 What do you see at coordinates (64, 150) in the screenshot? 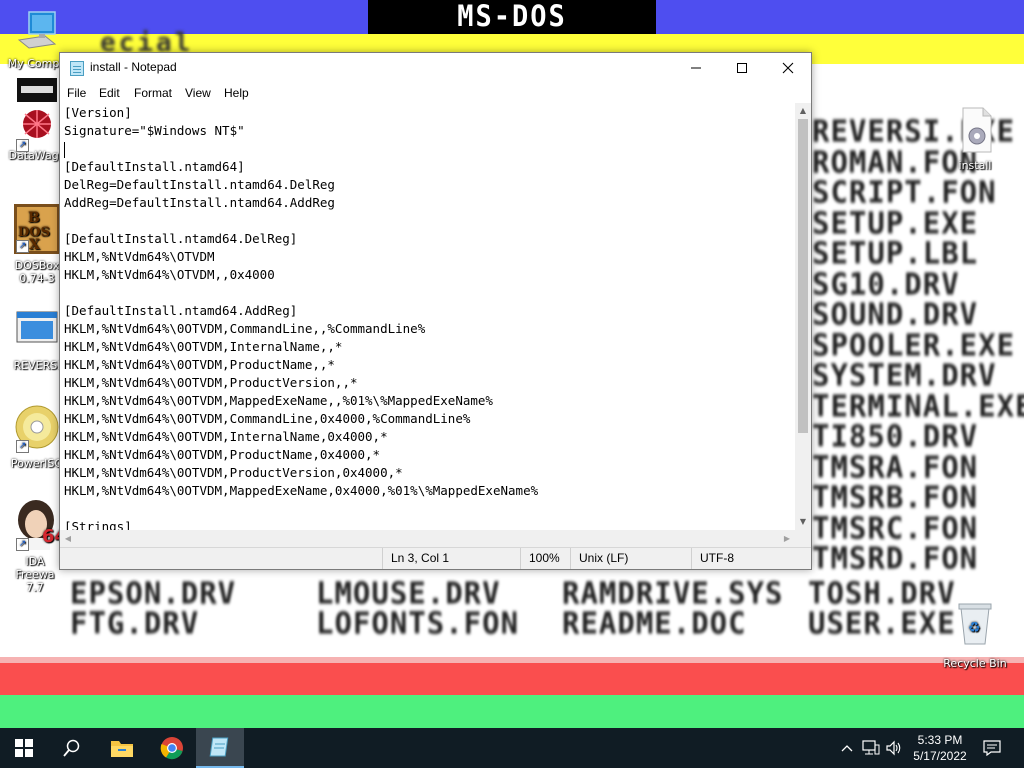
I see `text-caret` at bounding box center [64, 150].